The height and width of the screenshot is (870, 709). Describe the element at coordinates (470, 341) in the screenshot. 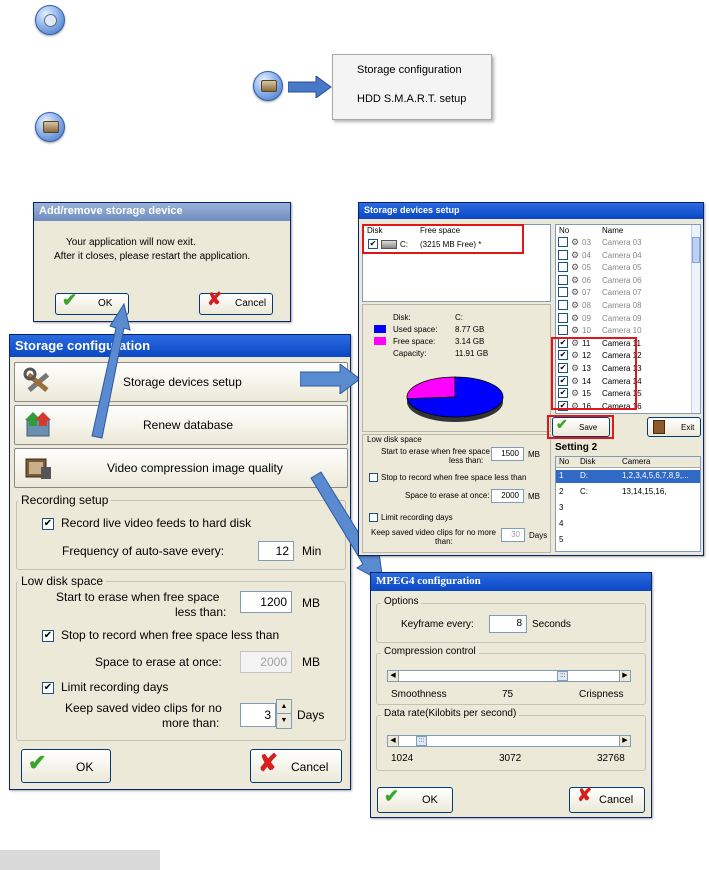

I see `free-value: 3.14 GB` at that location.